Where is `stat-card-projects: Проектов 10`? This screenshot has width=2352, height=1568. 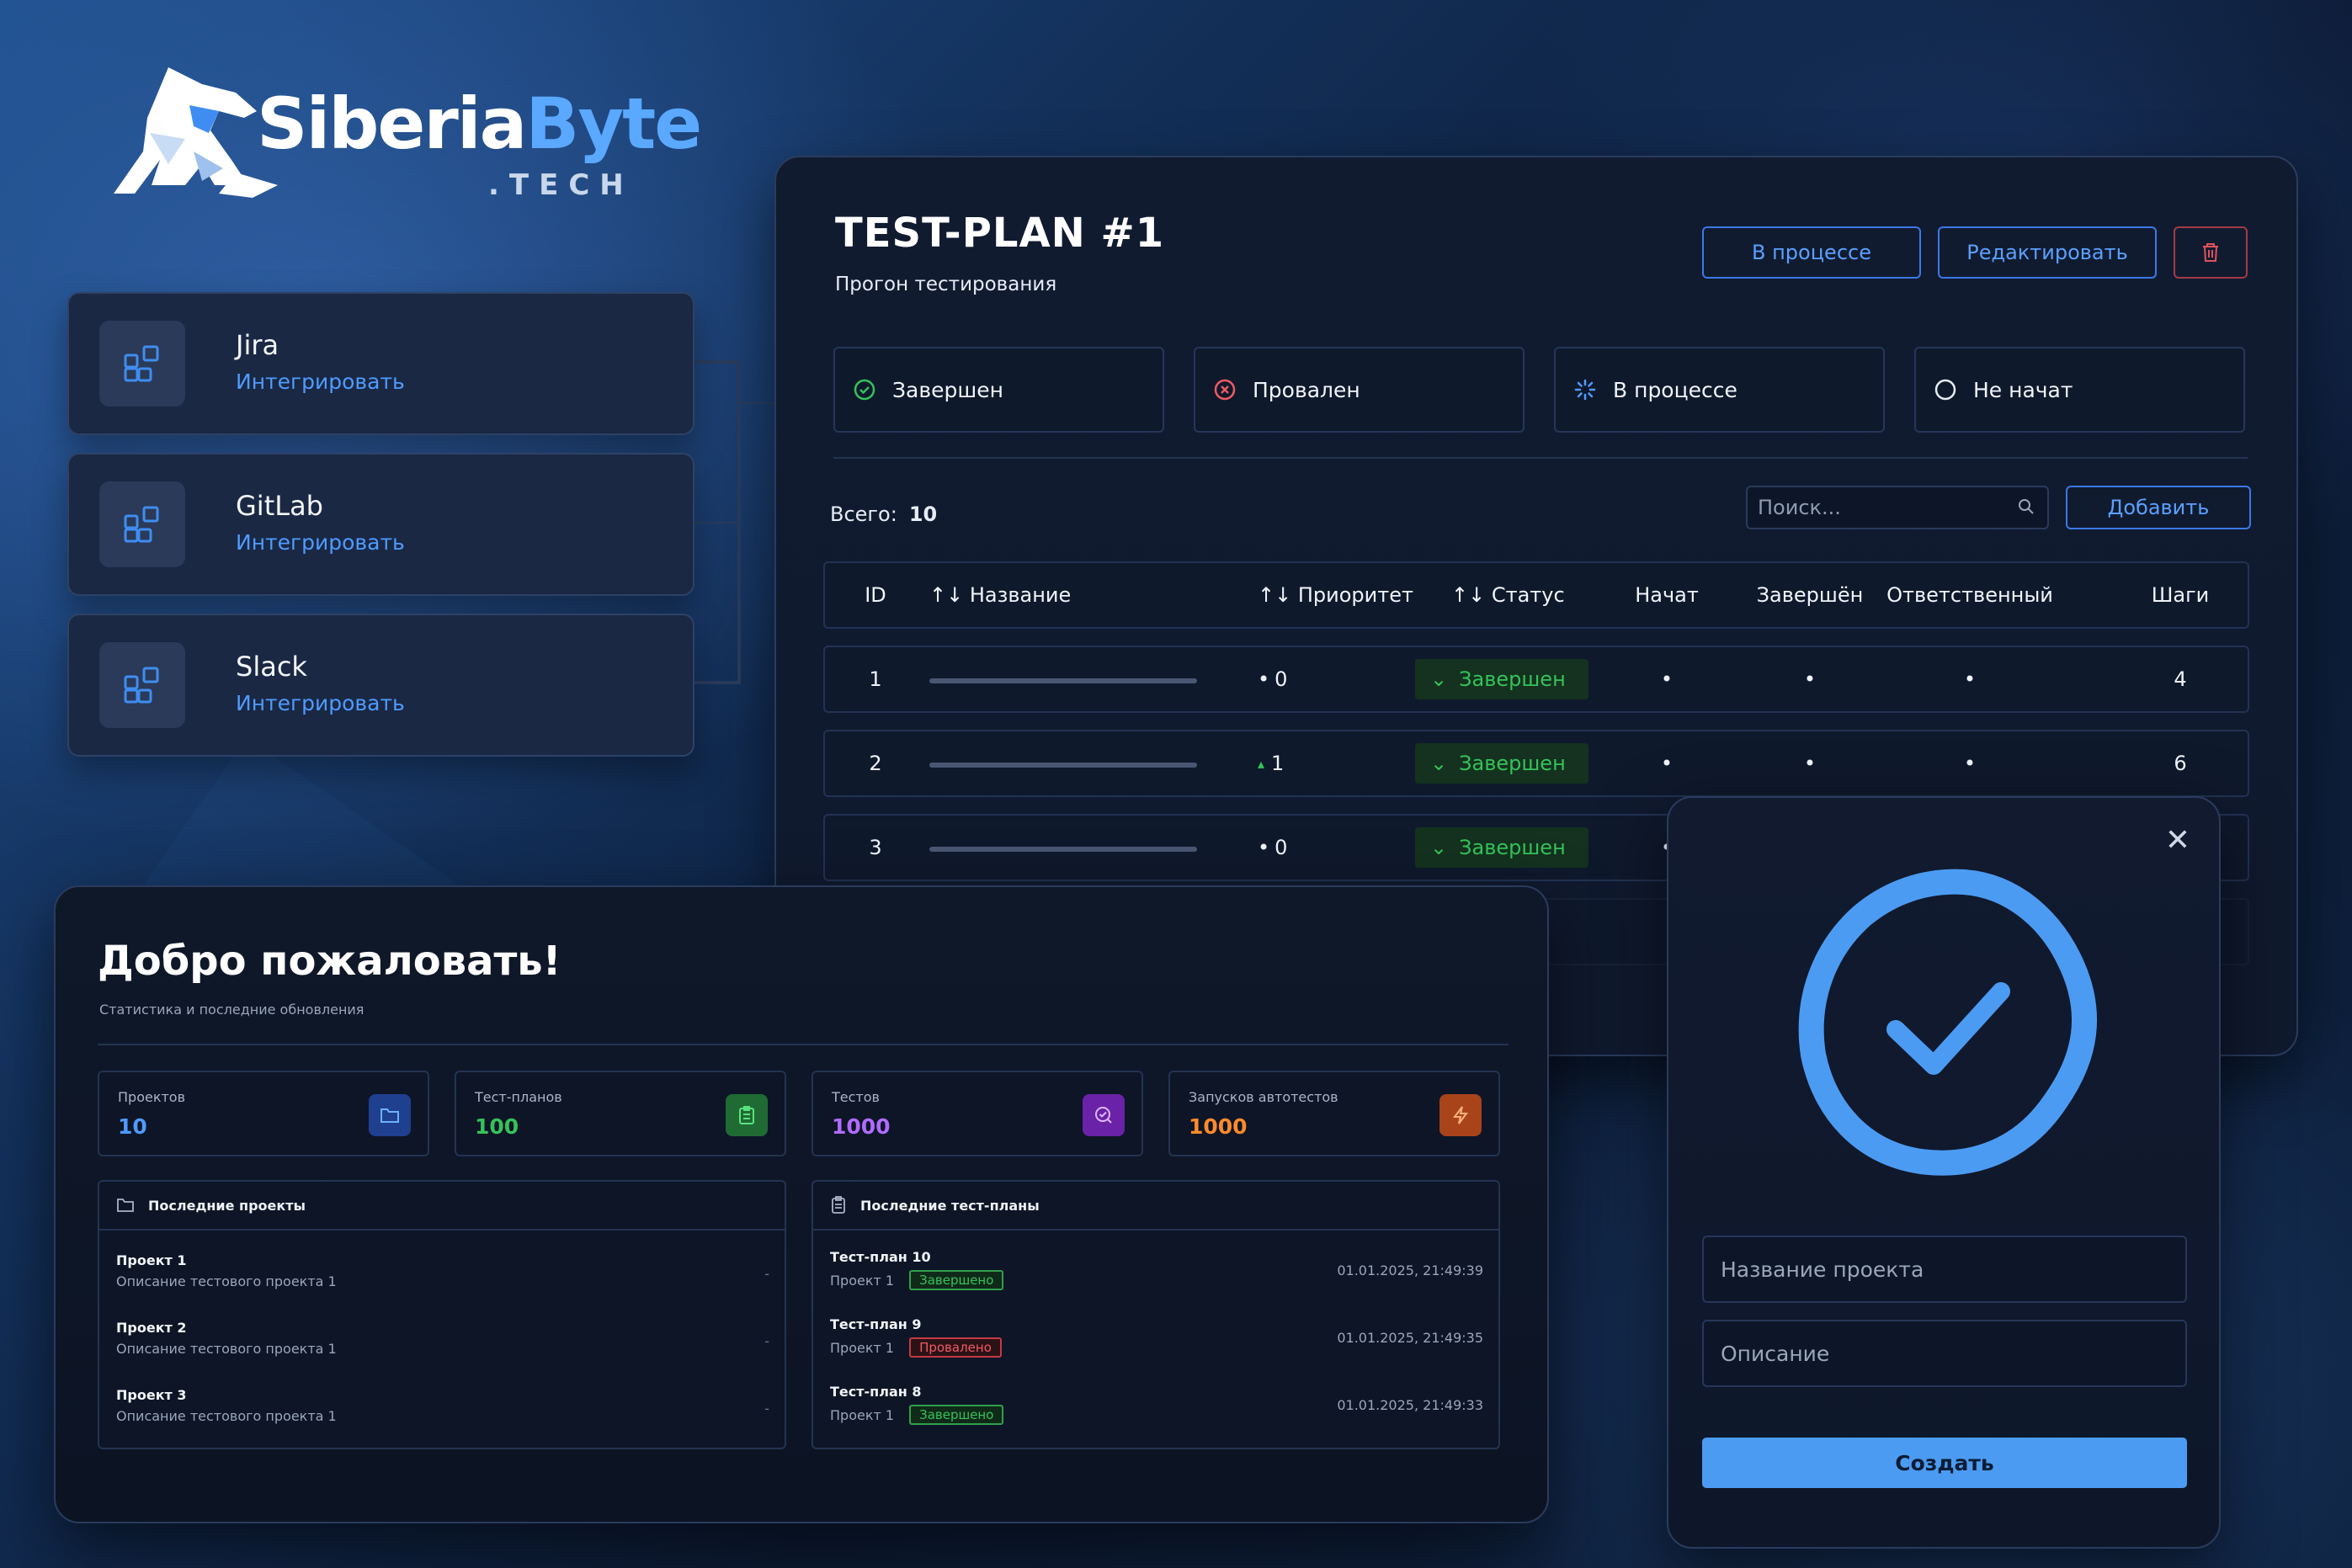
stat-card-projects: Проектов 10 is located at coordinates (263, 1113).